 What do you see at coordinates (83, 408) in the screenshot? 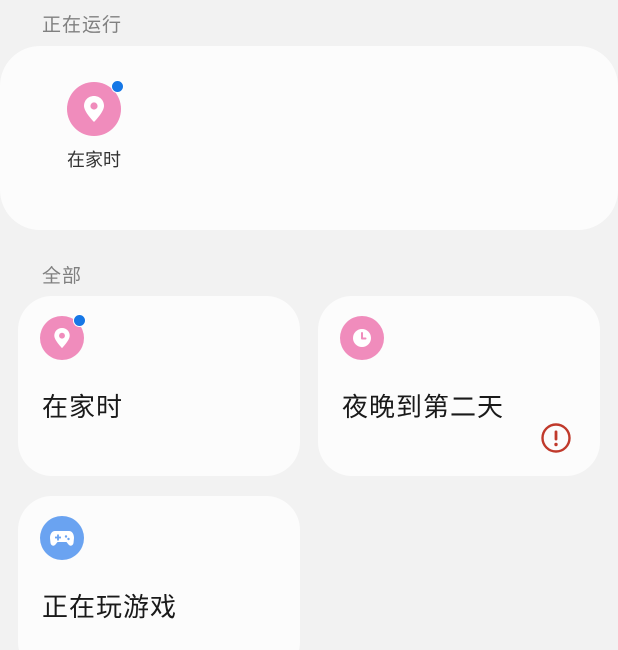
I see `mode-title: 在家时` at bounding box center [83, 408].